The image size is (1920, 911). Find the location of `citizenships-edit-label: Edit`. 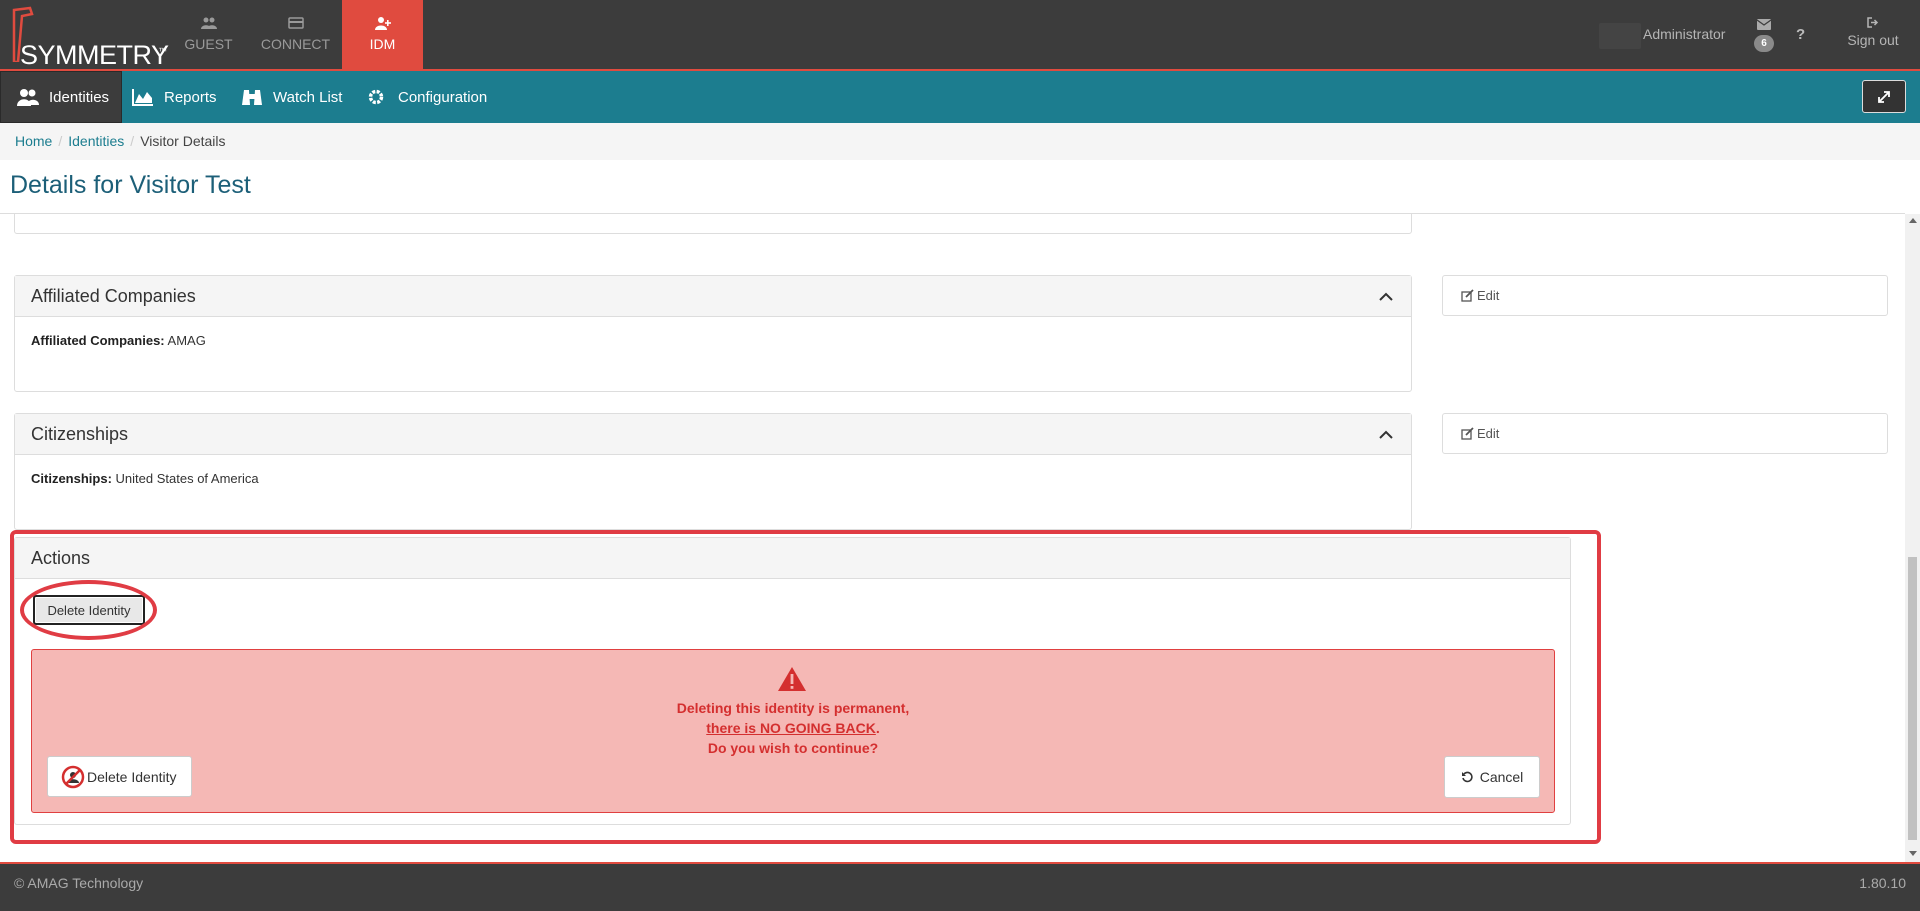

citizenships-edit-label: Edit is located at coordinates (1488, 433).